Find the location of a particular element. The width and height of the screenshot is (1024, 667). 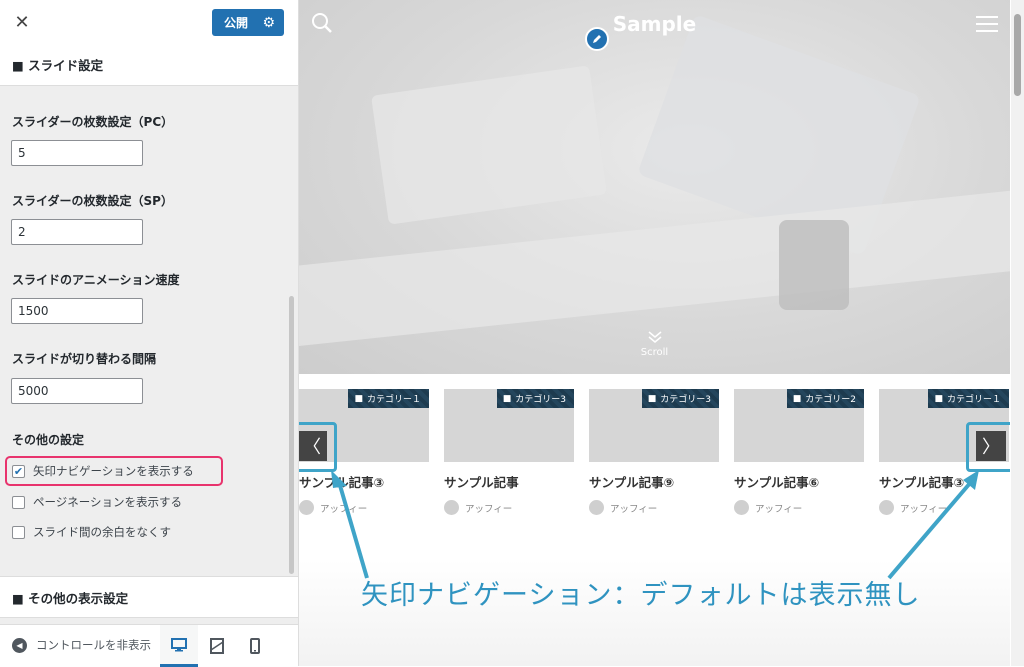

no-gap-label: スライド間の余白をなくす is located at coordinates (102, 532).